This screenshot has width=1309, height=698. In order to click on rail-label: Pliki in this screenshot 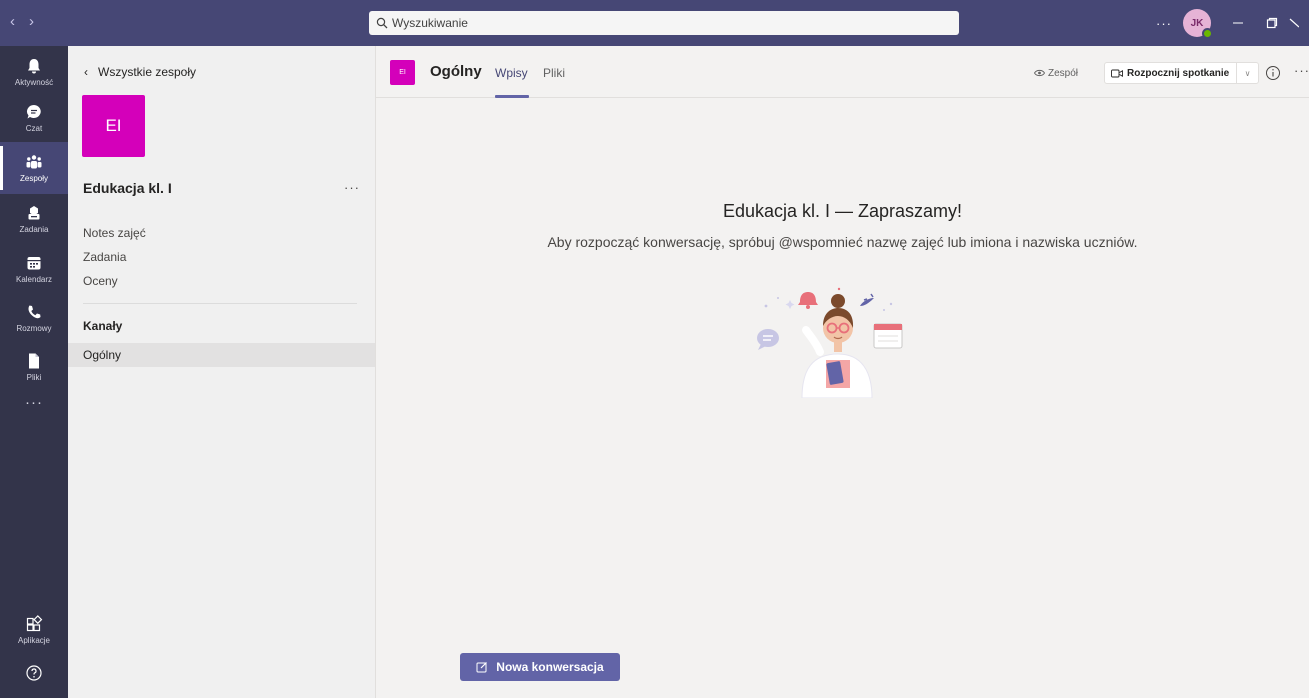, I will do `click(34, 377)`.